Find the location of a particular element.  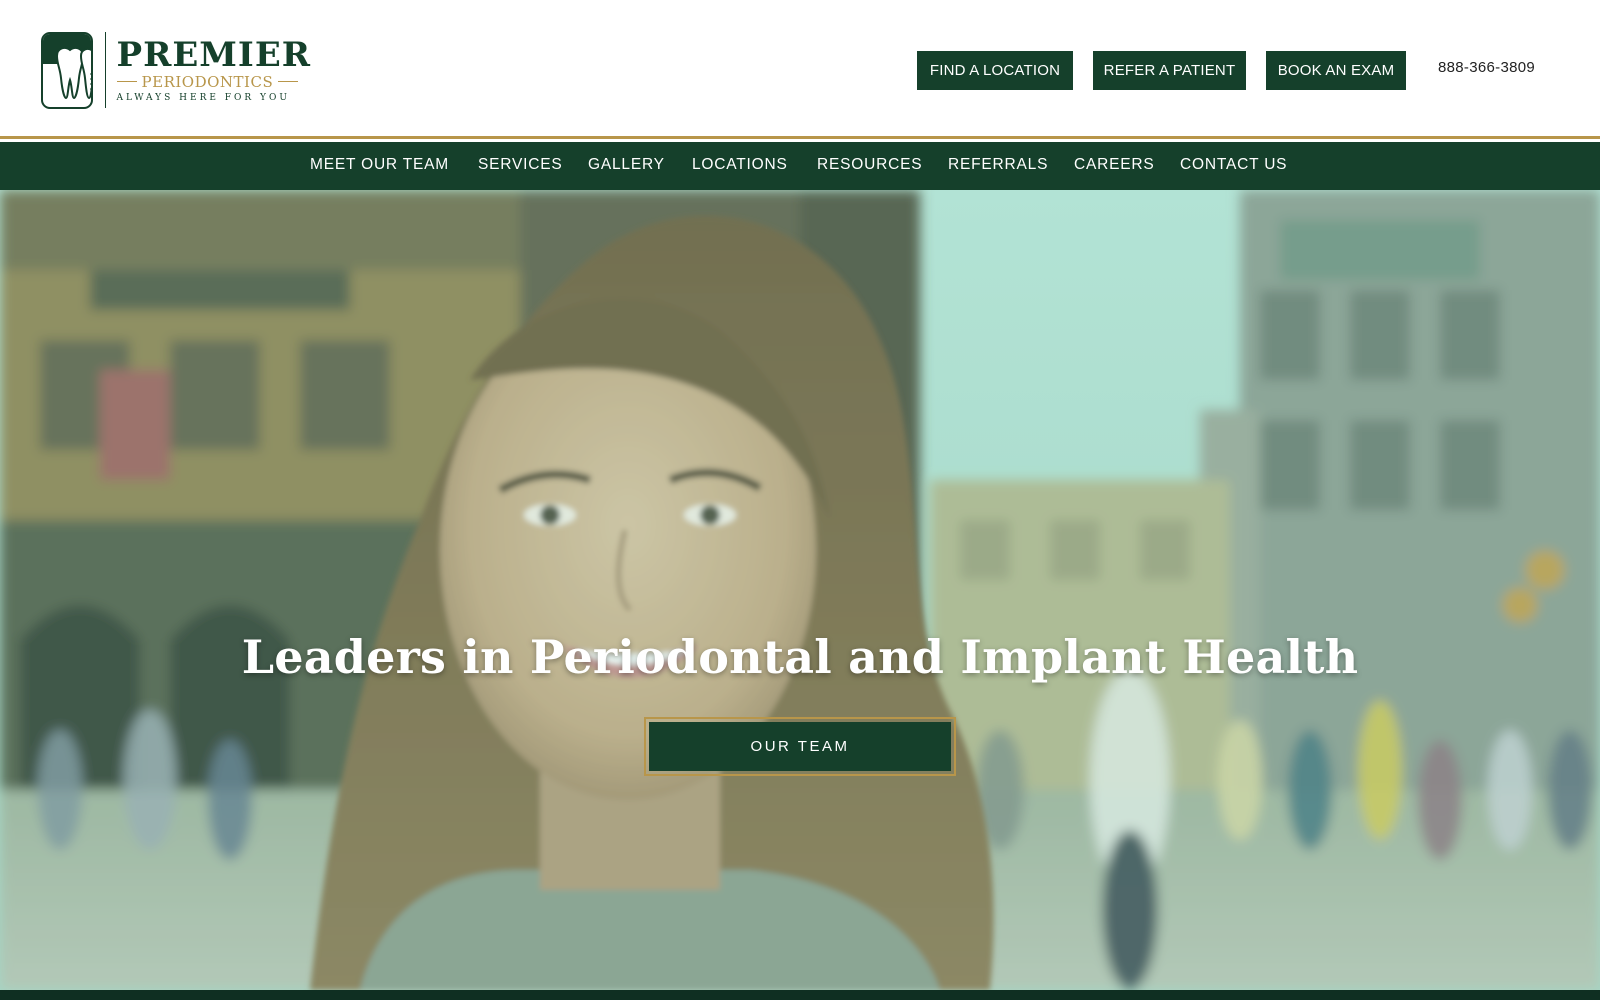

logo-wordmark: PREMIER PERIODONTICS ALWAYS HERE FOR YOU is located at coordinates (213, 68).